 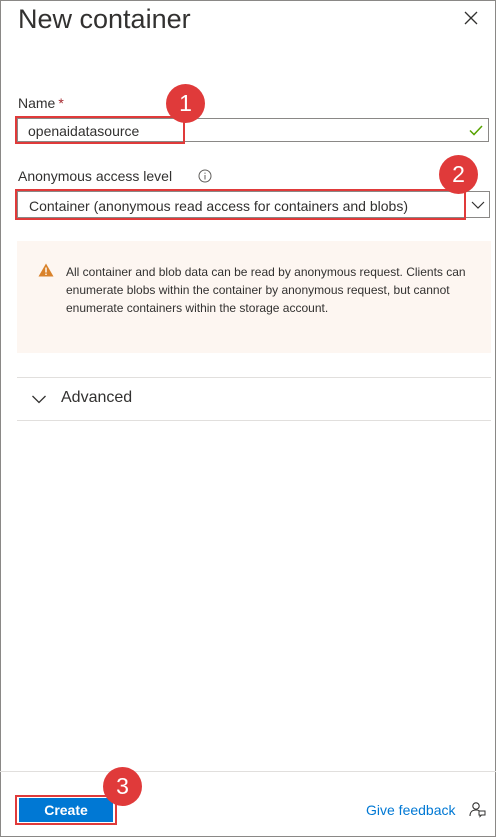 What do you see at coordinates (476, 130) in the screenshot?
I see `checkmark-icon` at bounding box center [476, 130].